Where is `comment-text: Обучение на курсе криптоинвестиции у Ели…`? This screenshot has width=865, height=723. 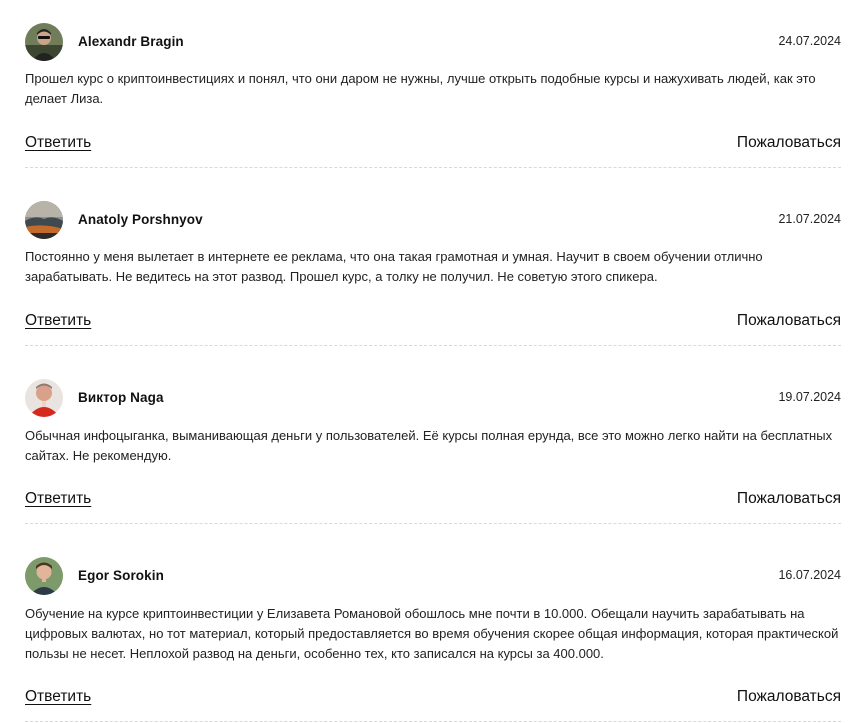 comment-text: Обучение на курсе криптоинвестиции у Ели… is located at coordinates (432, 633).